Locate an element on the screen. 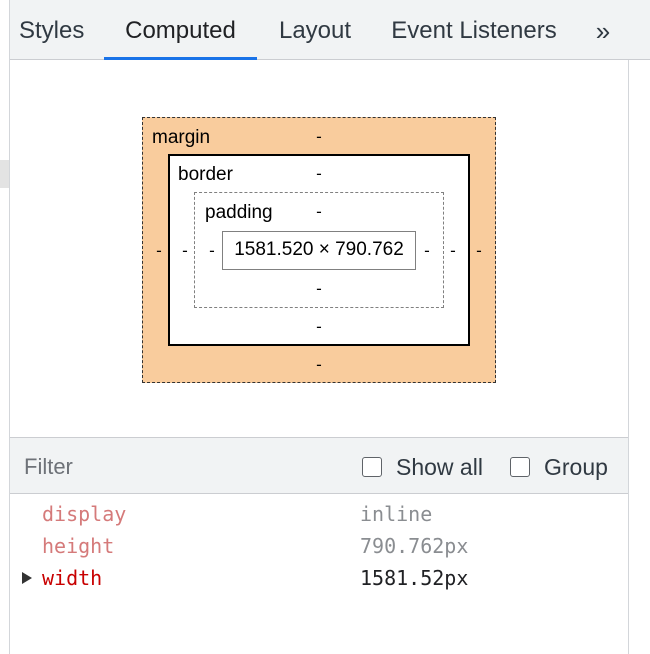 This screenshot has height=654, width=650. expand-triangle-icon is located at coordinates (27, 578).